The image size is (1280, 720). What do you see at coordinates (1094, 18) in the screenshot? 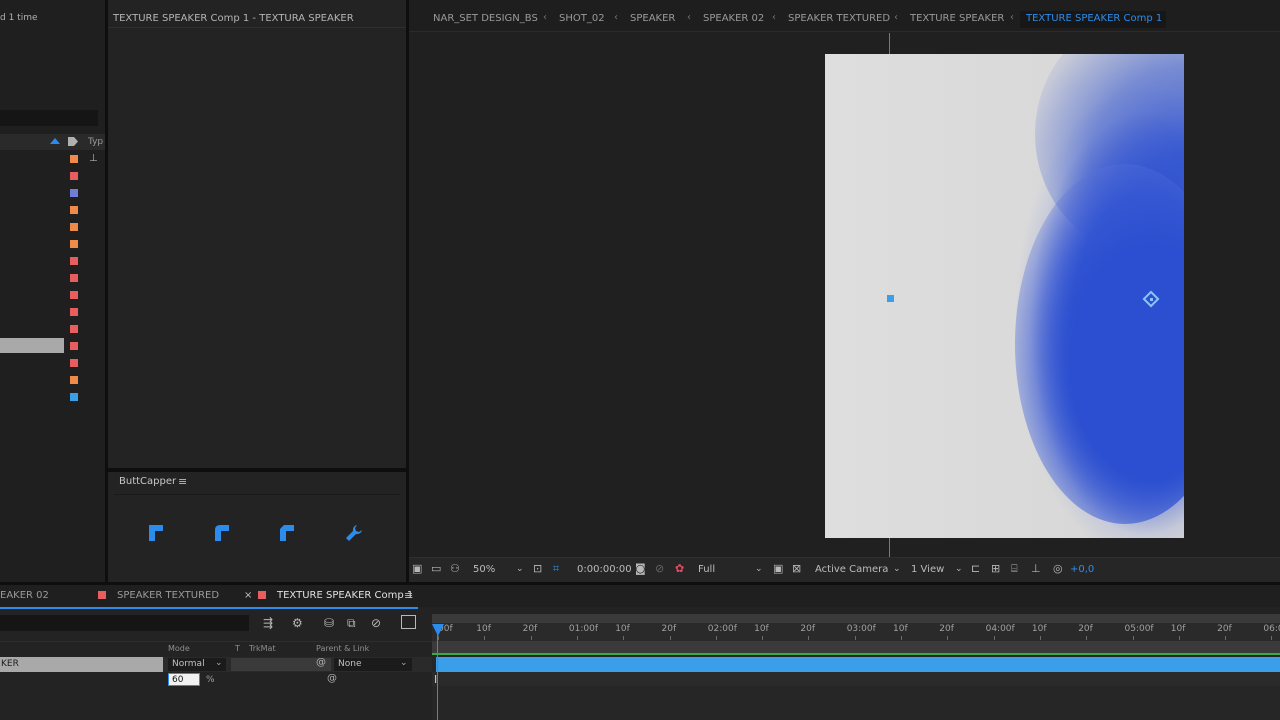
I see `breadcrumb-item: TEXTURE SPEAKER Comp 1` at bounding box center [1094, 18].